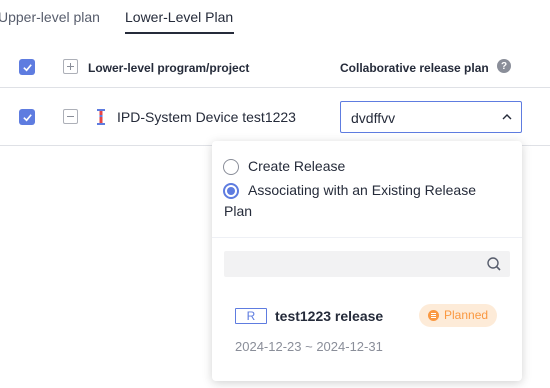 Image resolution: width=550 pixels, height=388 pixels. I want to click on dropdown-divider, so click(367, 237).